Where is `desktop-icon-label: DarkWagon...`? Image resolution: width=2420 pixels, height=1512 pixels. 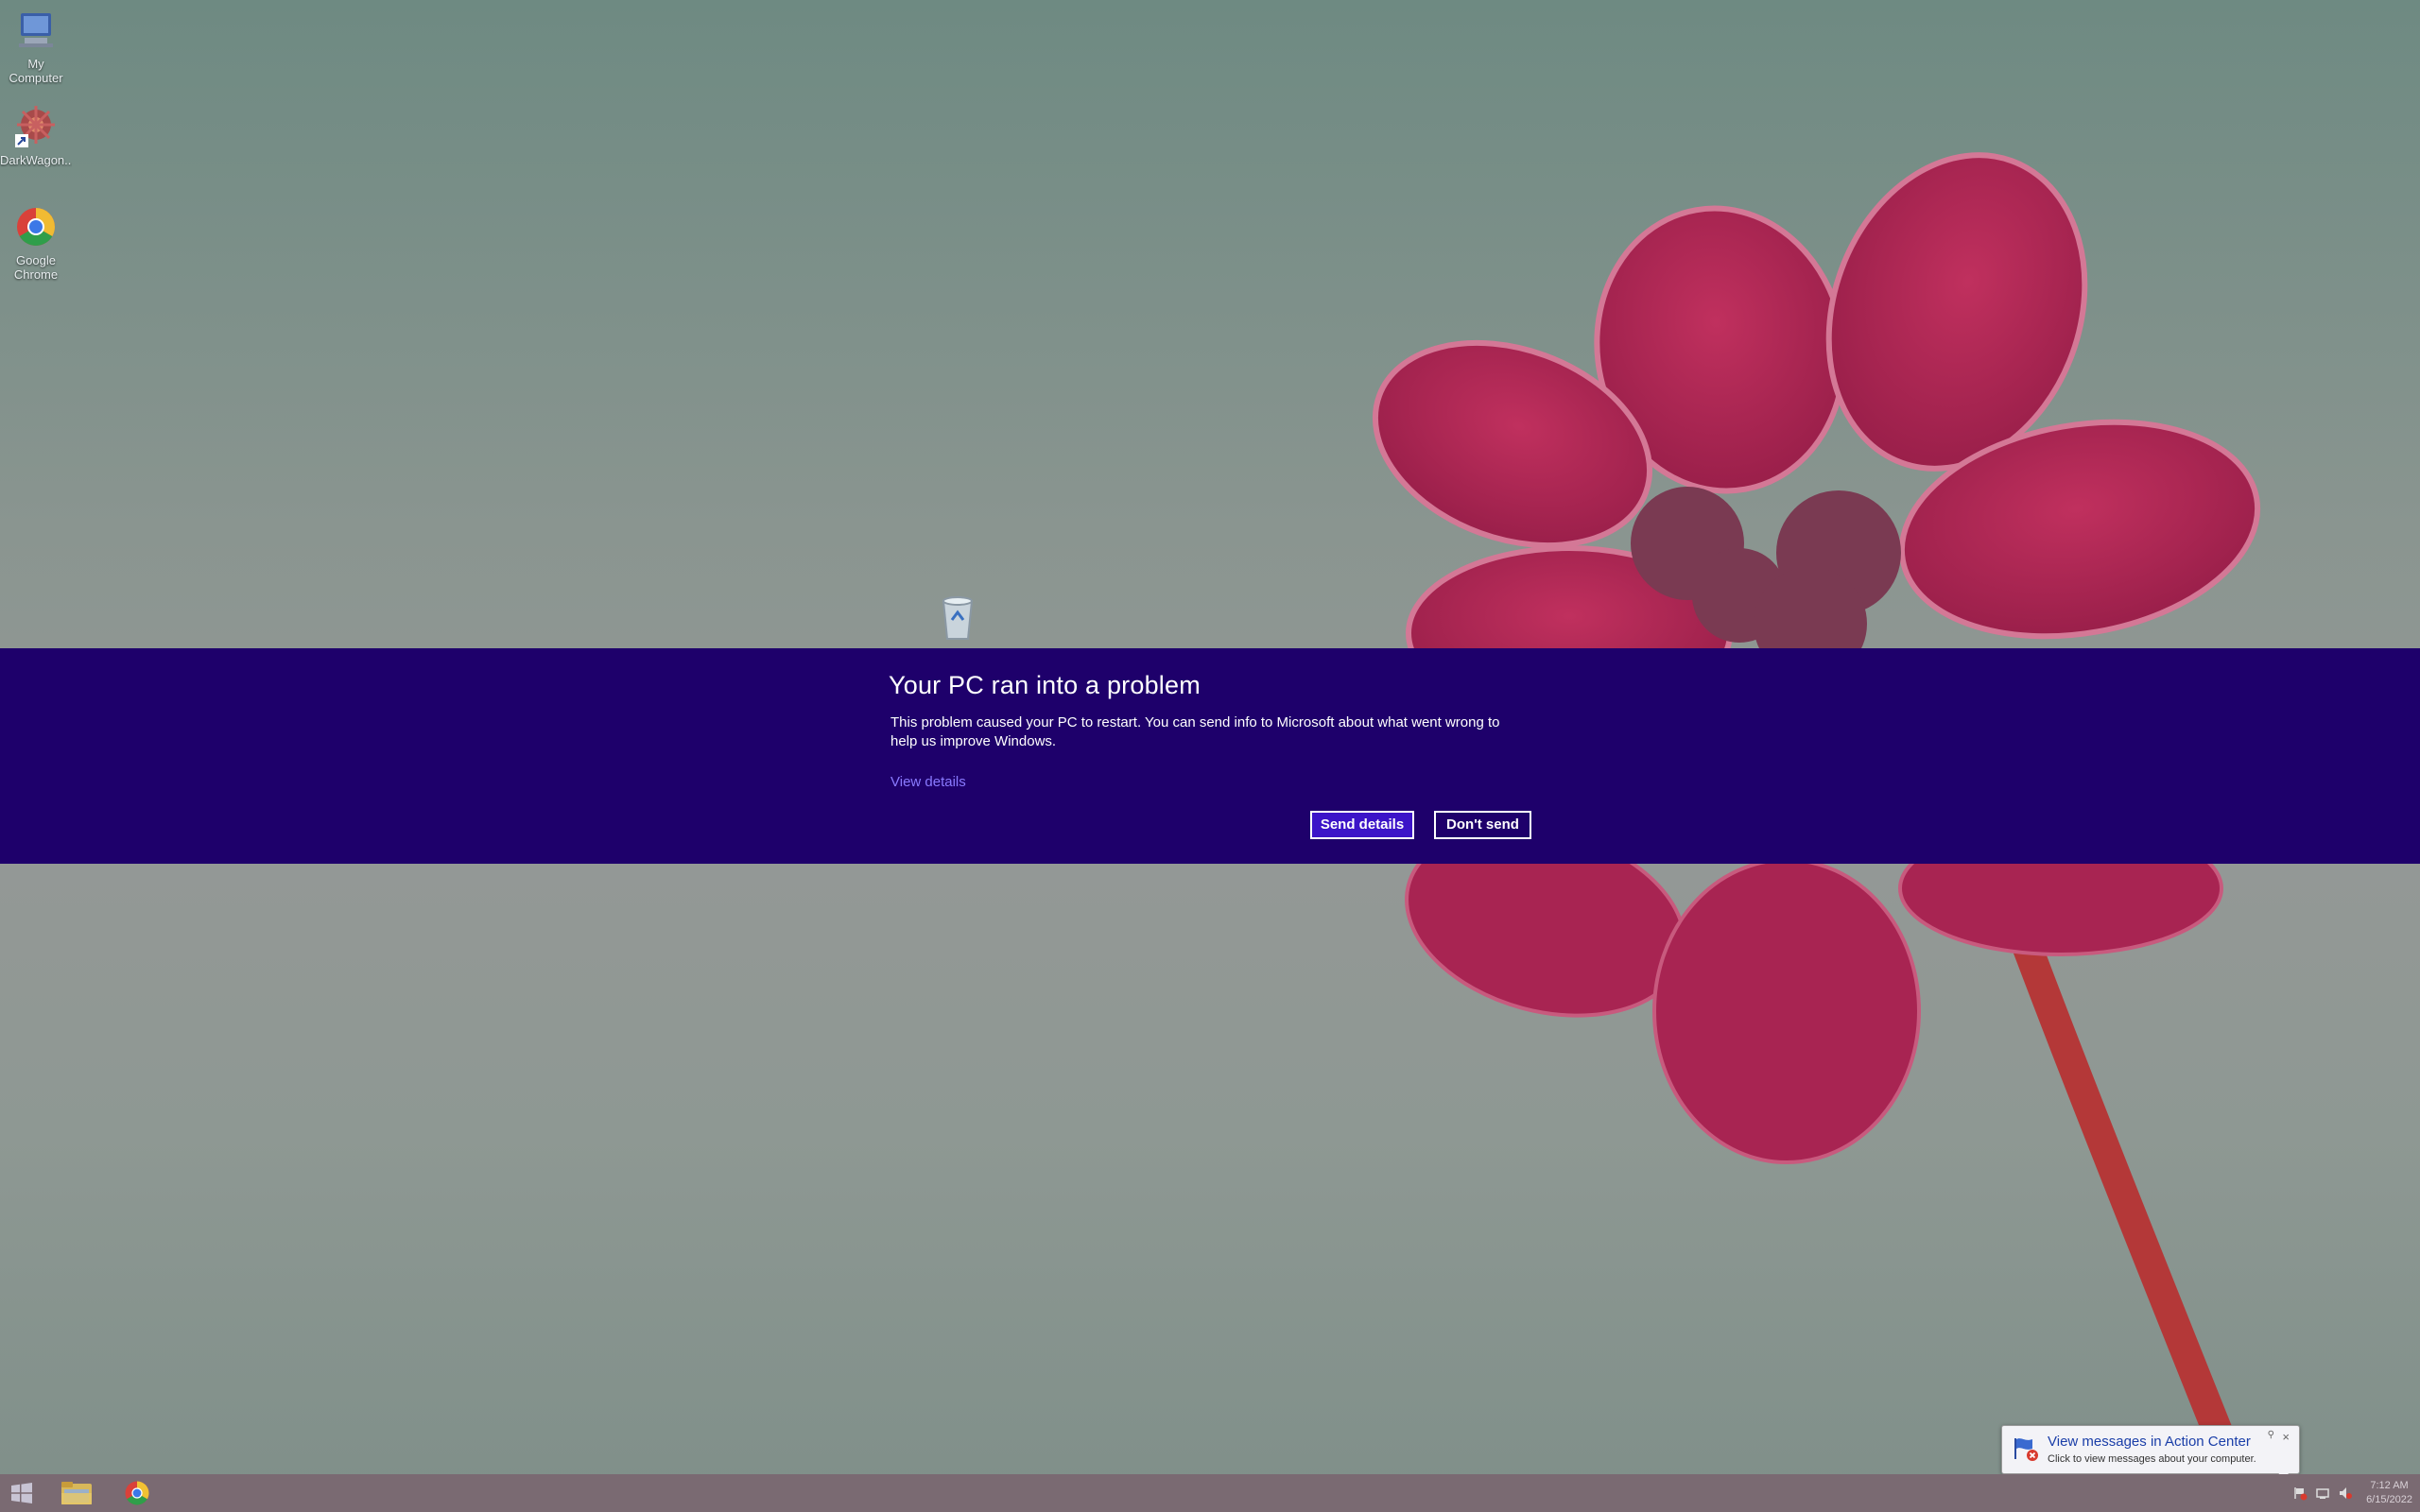
desktop-icon-label: DarkWagon... is located at coordinates (36, 160).